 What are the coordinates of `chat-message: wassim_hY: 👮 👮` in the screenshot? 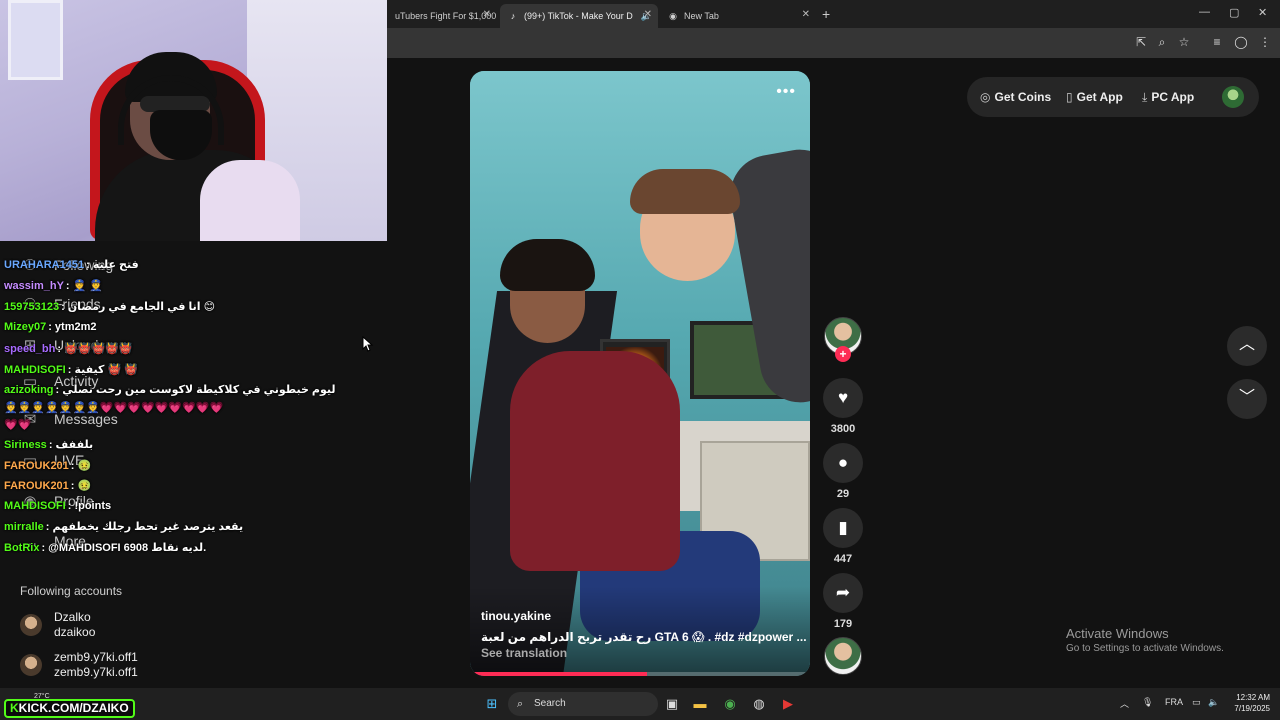 It's located at (53, 285).